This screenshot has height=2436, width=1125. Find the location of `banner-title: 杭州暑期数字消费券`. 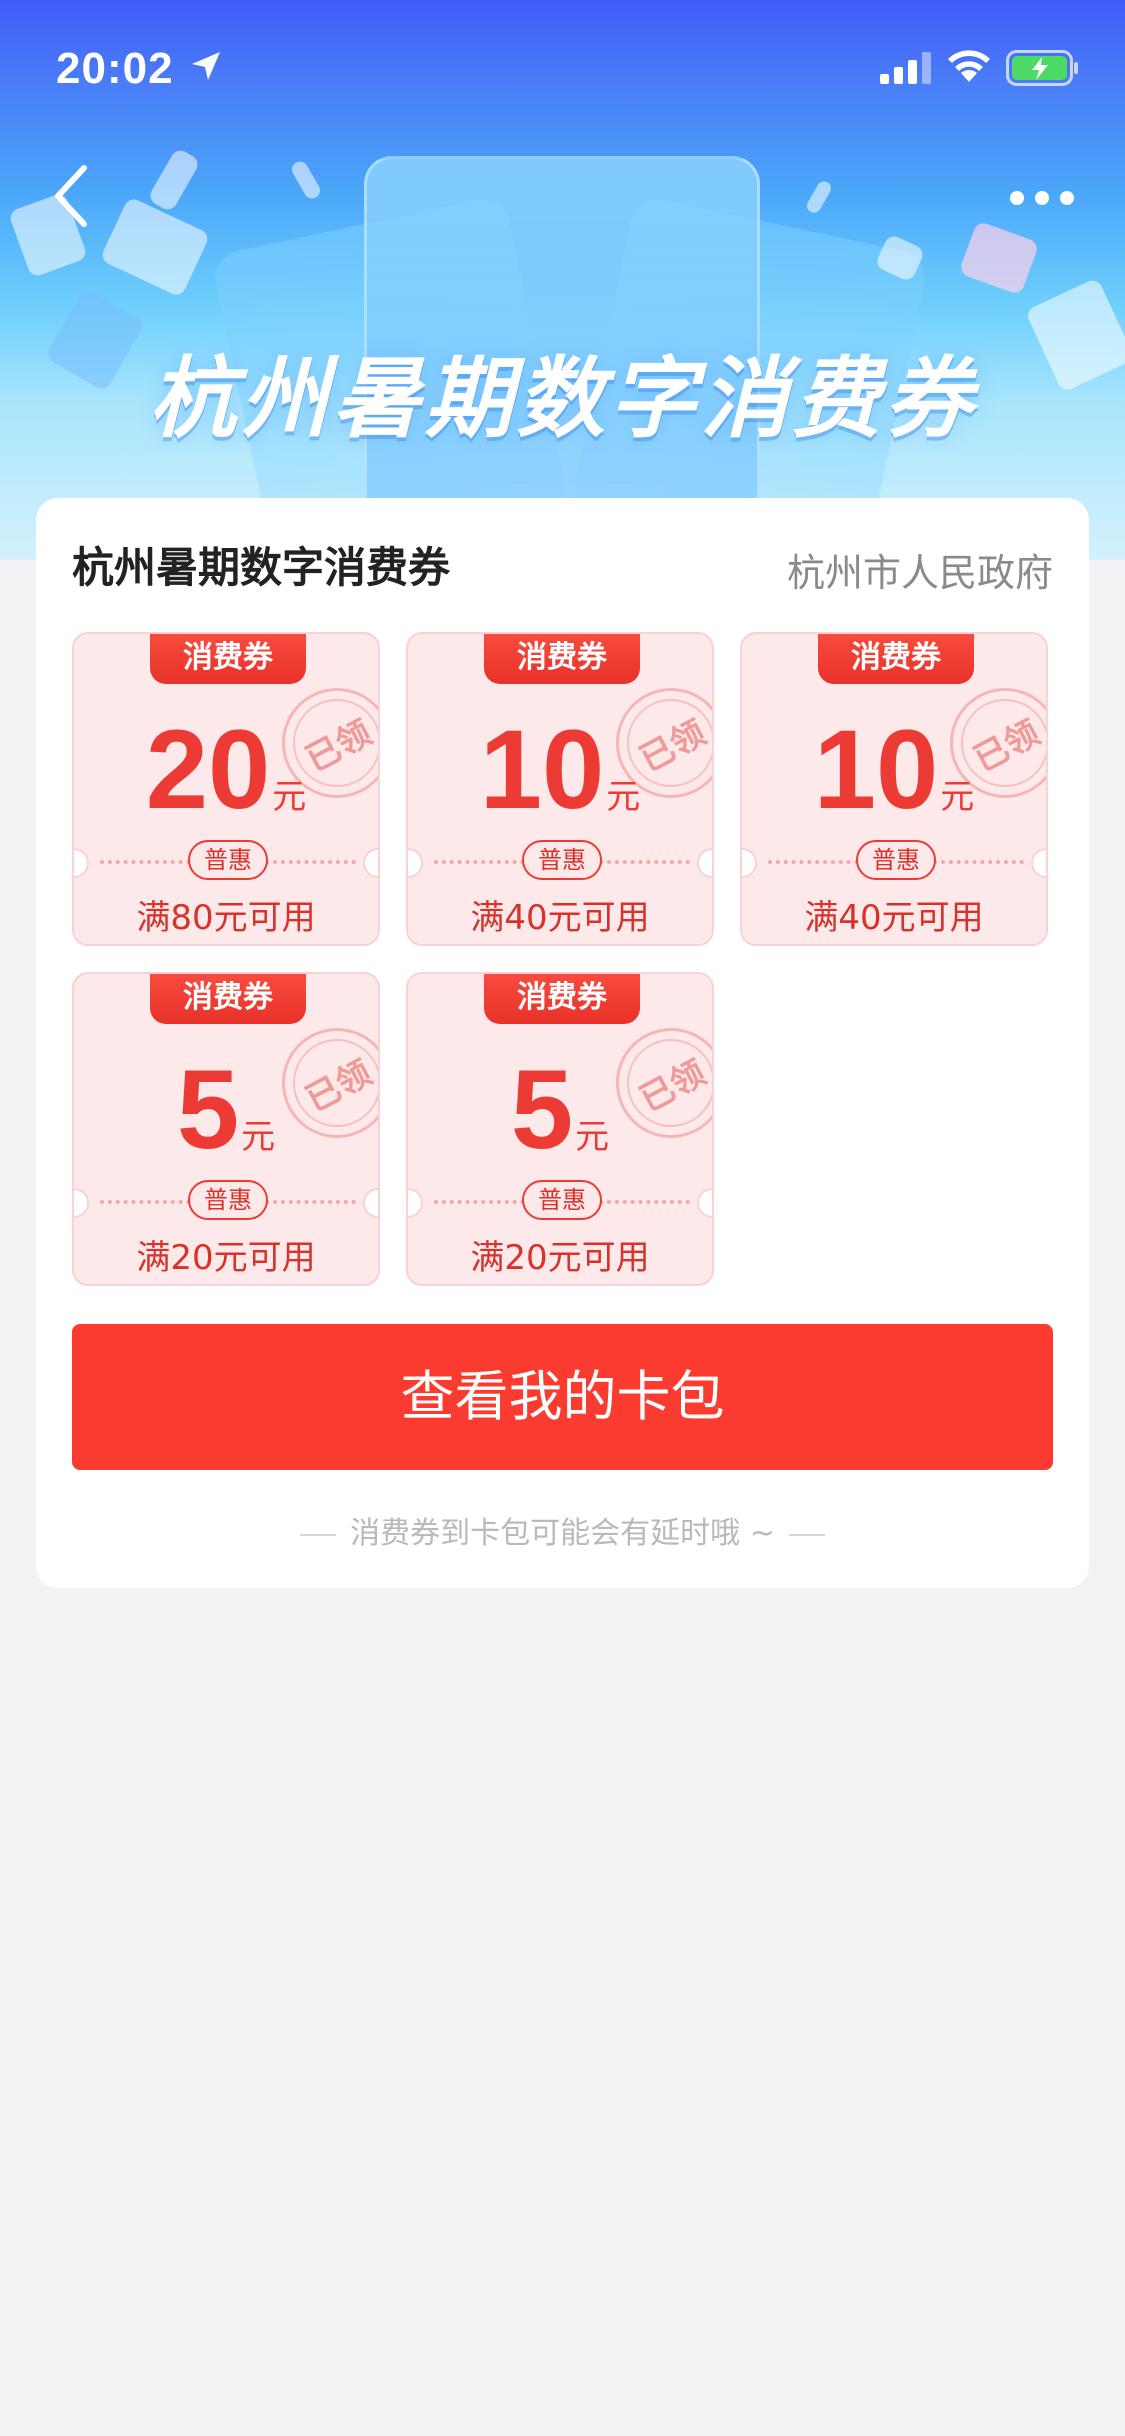

banner-title: 杭州暑期数字消费券 is located at coordinates (562, 398).